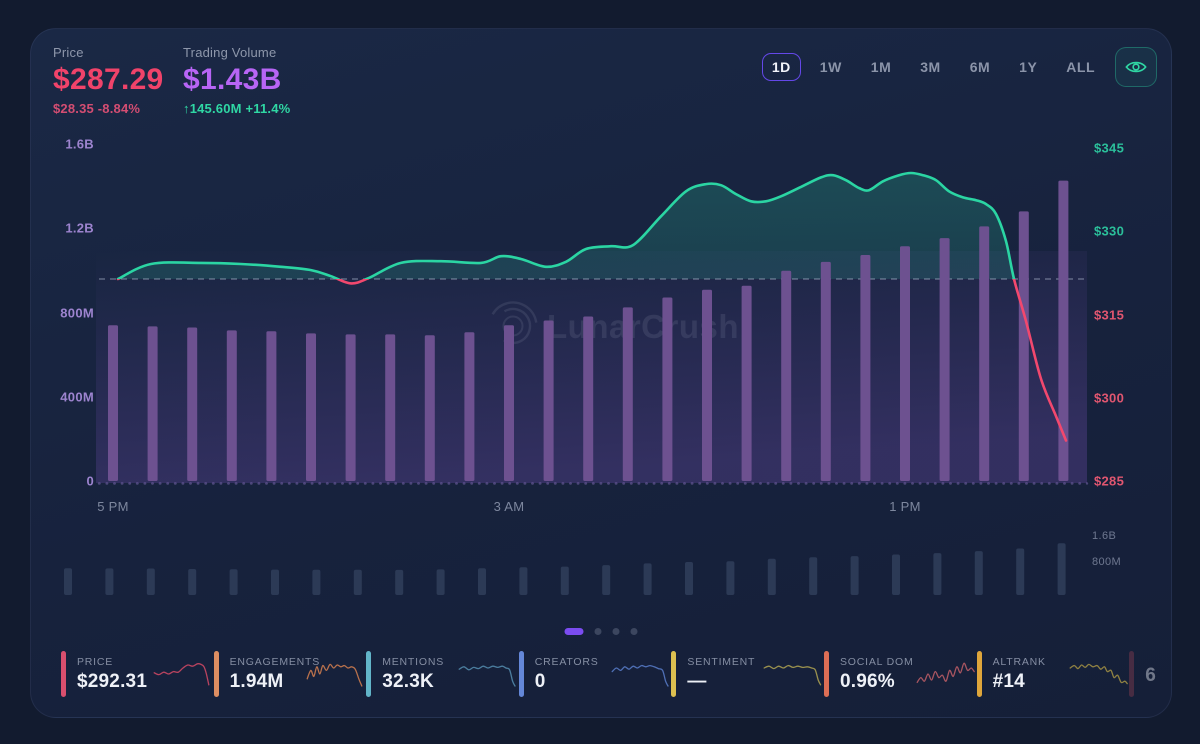 Image resolution: width=1200 pixels, height=744 pixels. What do you see at coordinates (1019, 661) in the screenshot?
I see `metric-card-label: ALTRANK` at bounding box center [1019, 661].